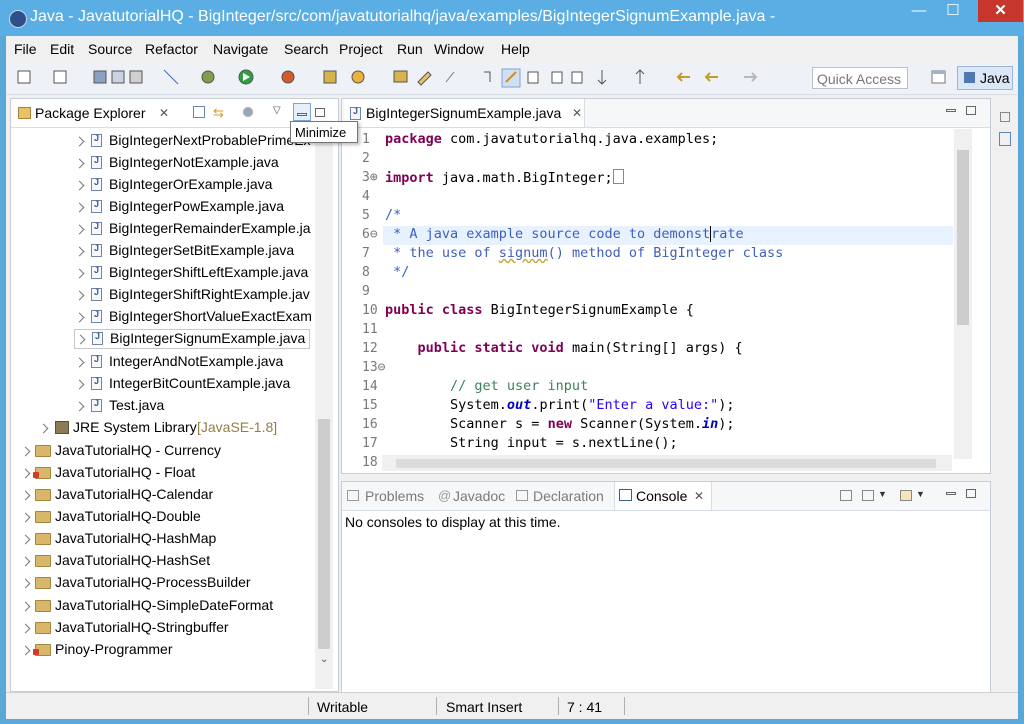 The width and height of the screenshot is (1024, 724). I want to click on project-name: JavaTutorialHQ-Double, so click(128, 516).